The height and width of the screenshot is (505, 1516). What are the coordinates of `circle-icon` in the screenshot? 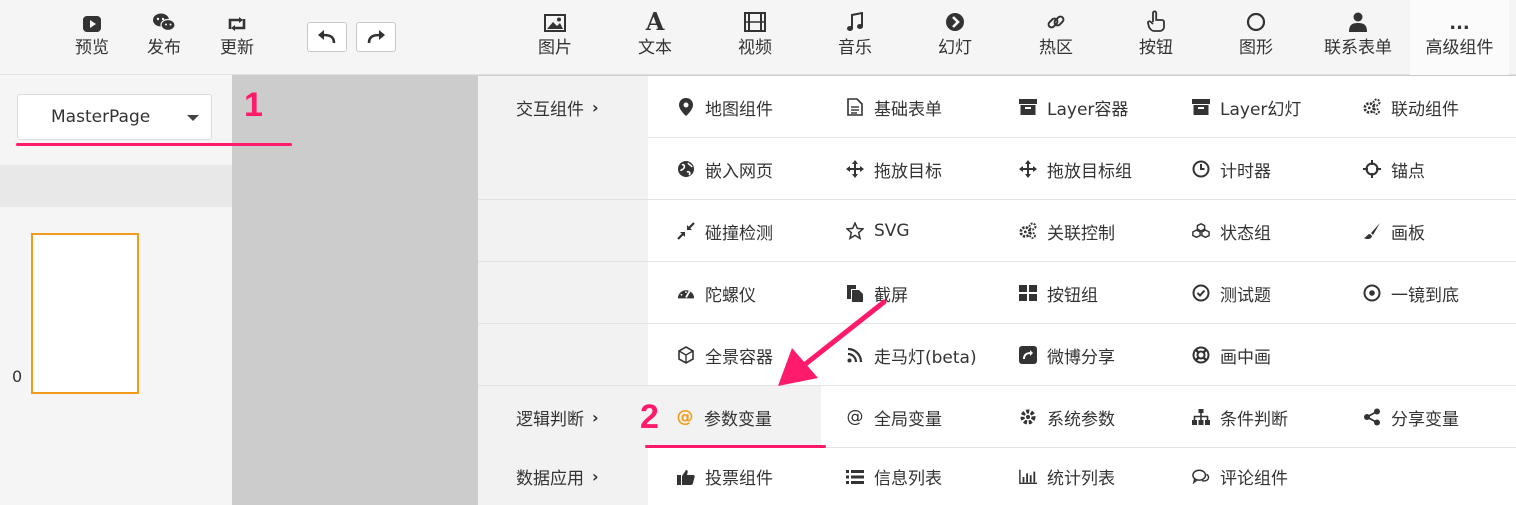 It's located at (1256, 18).